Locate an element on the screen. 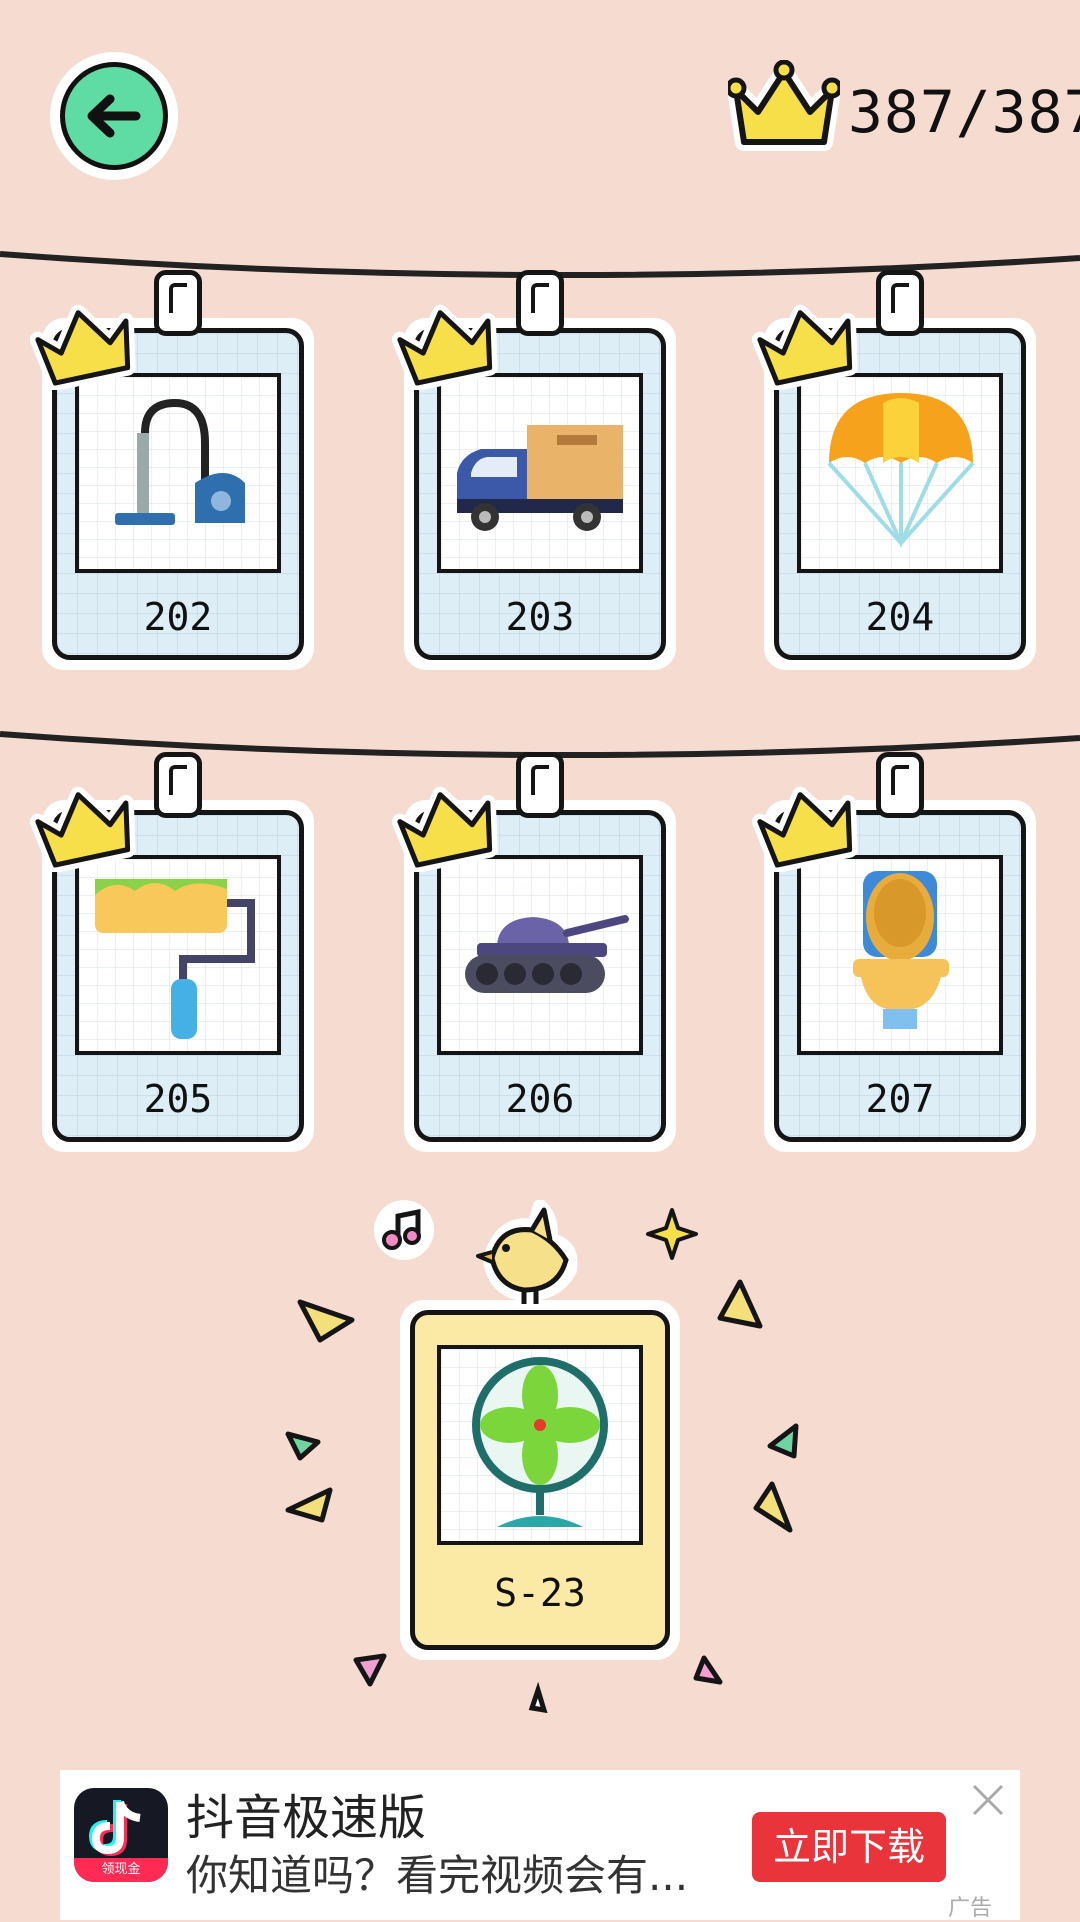 The image size is (1080, 1922). level-card-205: 205 is located at coordinates (172, 952).